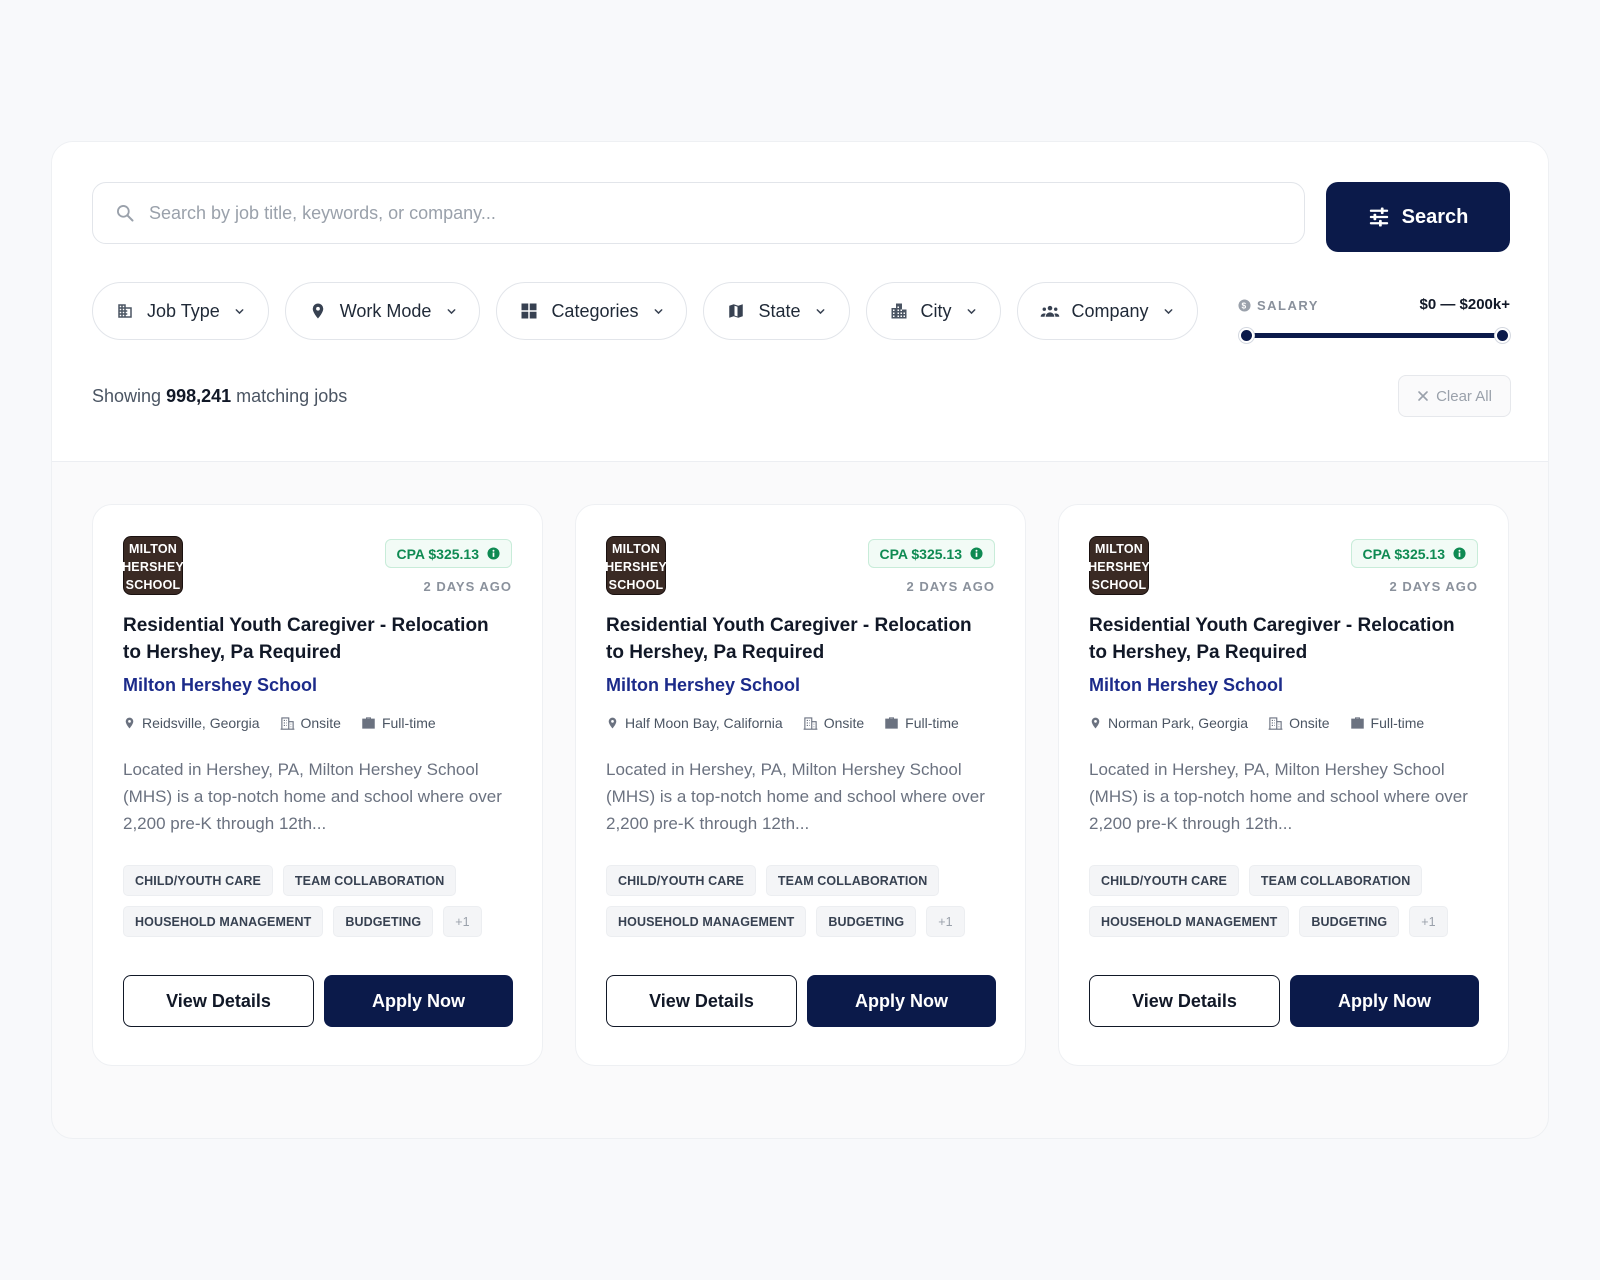 This screenshot has width=1600, height=1280. I want to click on job-meta: Reidsville, Georgia Onsite Full-time, so click(279, 723).